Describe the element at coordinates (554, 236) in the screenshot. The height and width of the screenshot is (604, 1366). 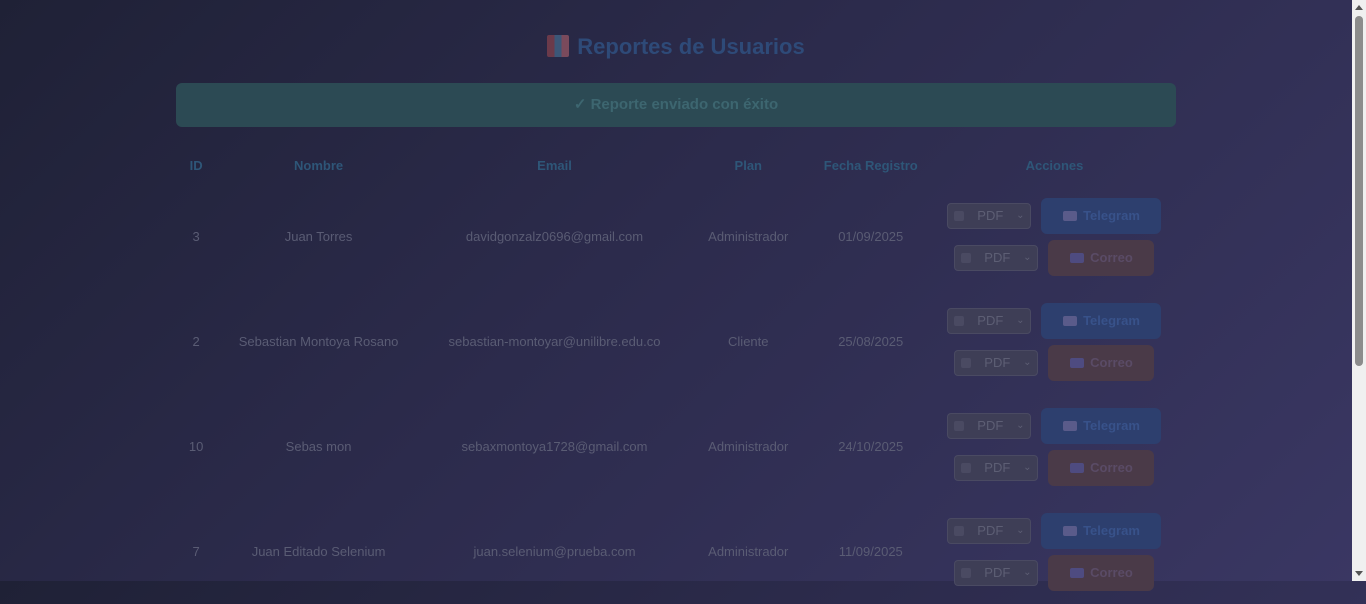
I see `cell-email: davidgonzalz0696@gmail.com` at that location.